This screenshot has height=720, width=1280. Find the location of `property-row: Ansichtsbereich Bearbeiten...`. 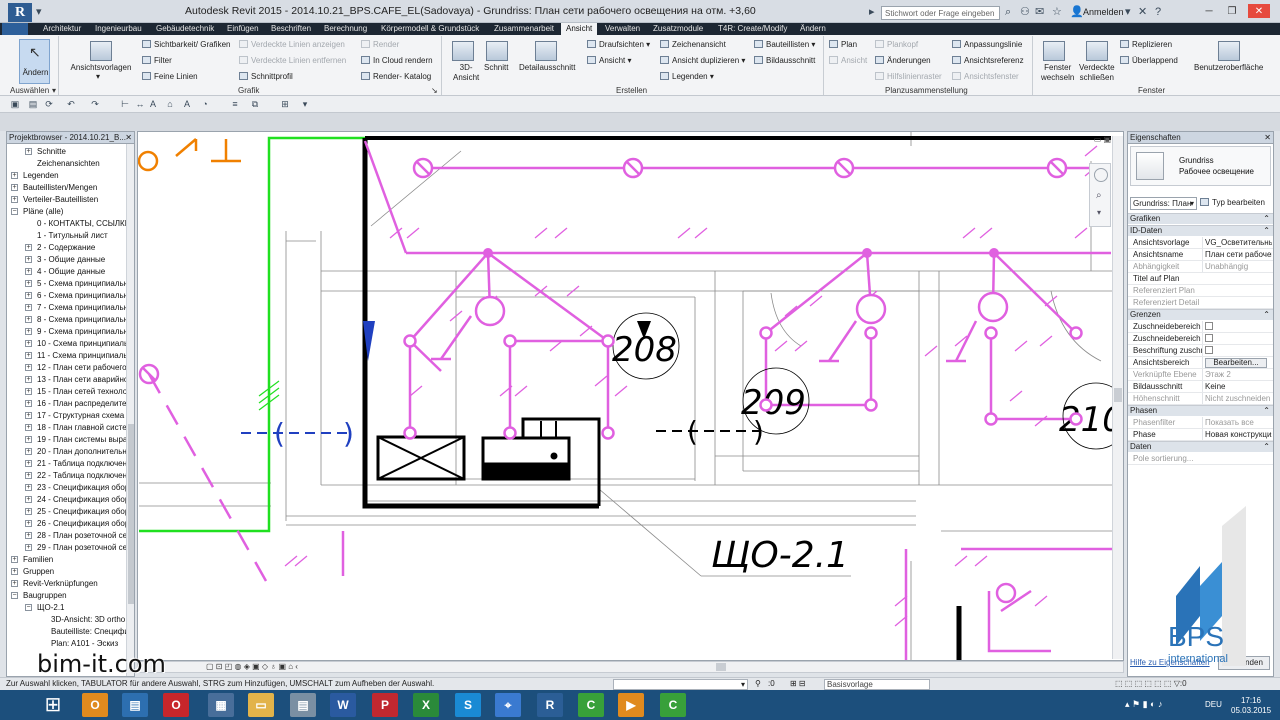

property-row: Ansichtsbereich Bearbeiten... is located at coordinates (1200, 363).